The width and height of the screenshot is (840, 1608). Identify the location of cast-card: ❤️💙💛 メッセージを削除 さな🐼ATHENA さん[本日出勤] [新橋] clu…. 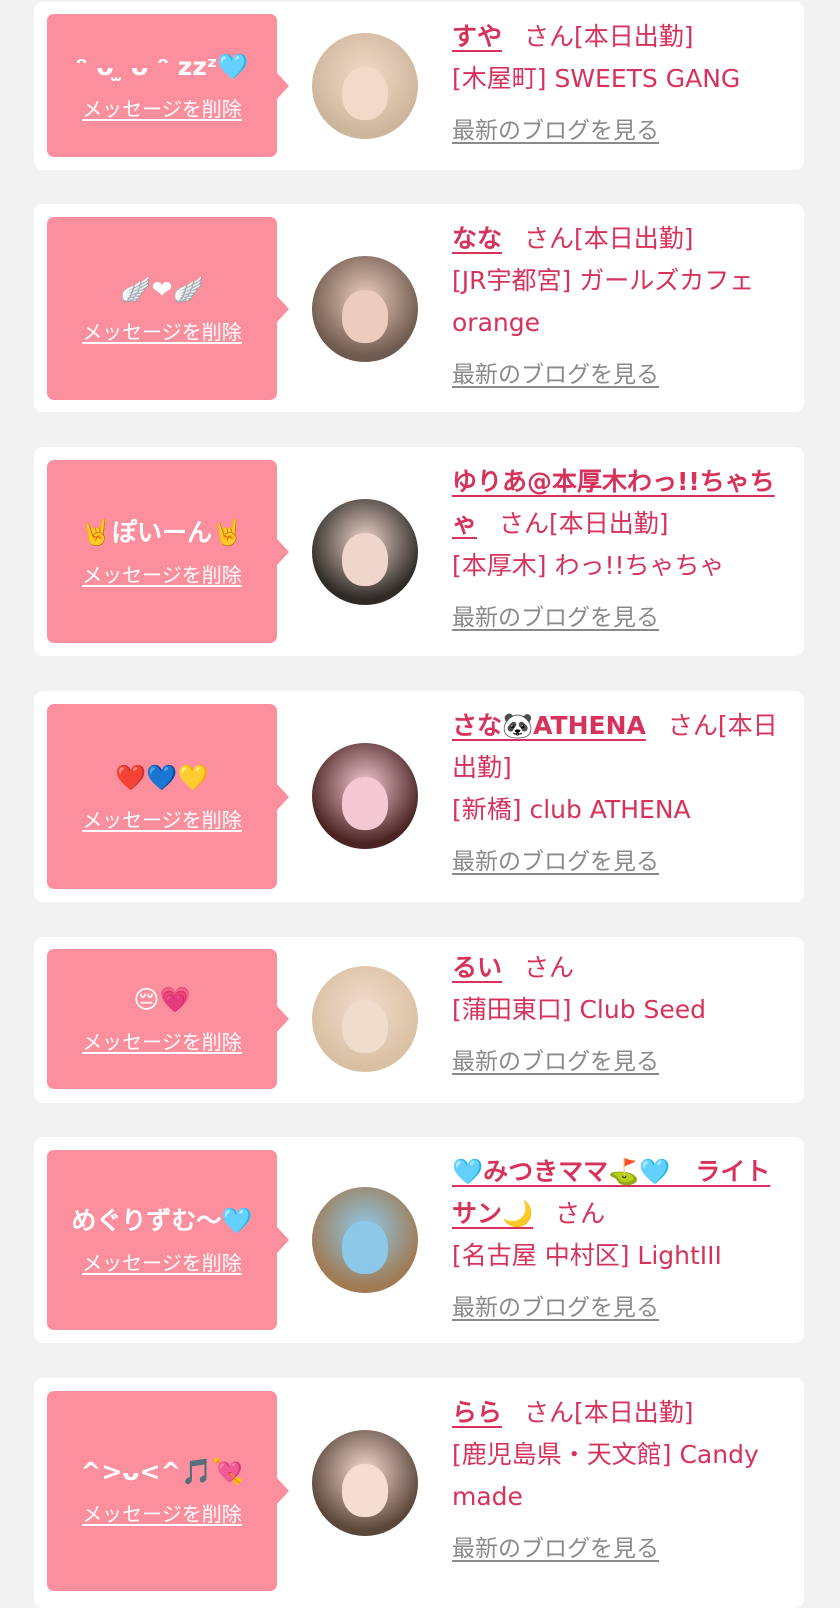
(419, 796).